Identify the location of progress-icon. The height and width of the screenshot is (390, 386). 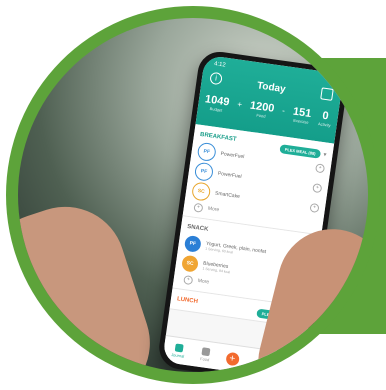
(263, 360).